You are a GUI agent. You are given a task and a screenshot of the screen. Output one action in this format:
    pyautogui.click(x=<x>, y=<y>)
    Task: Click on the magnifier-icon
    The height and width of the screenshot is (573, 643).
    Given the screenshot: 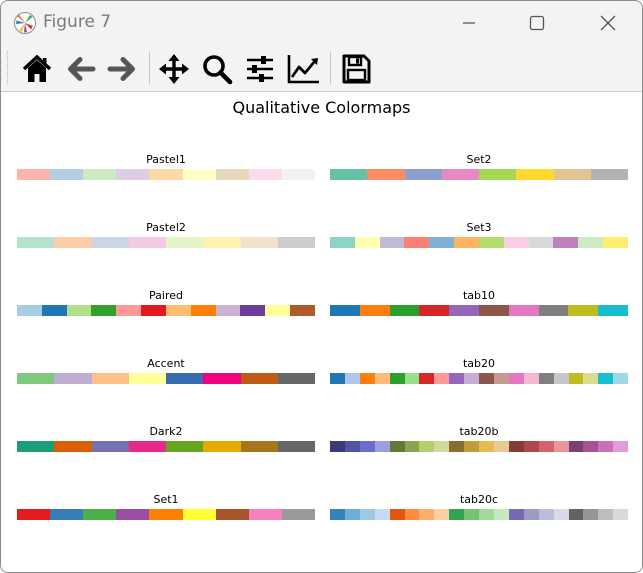 What is the action you would take?
    pyautogui.click(x=218, y=70)
    